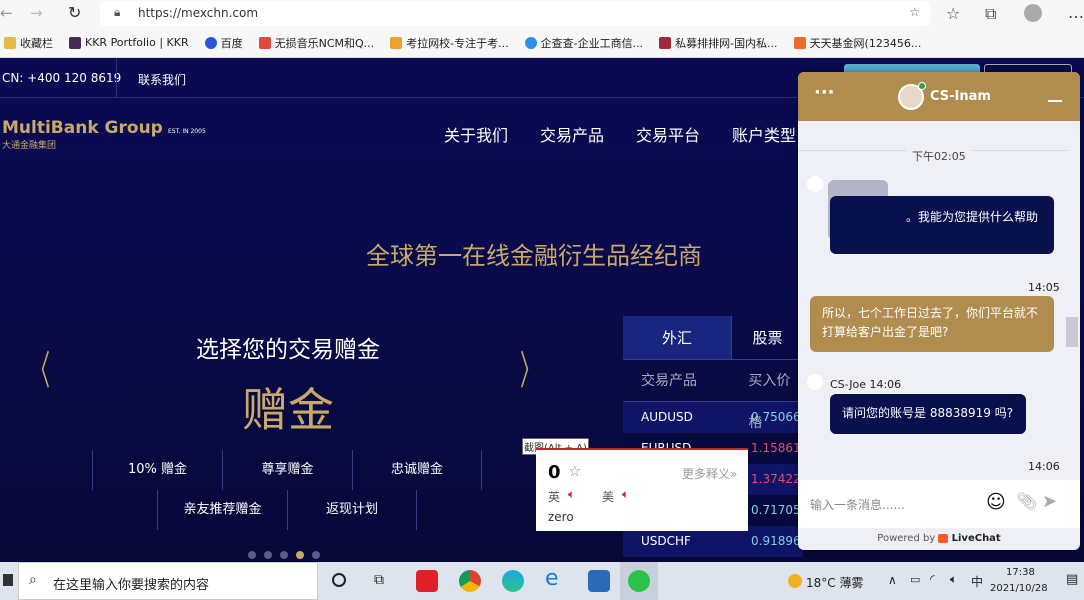 The width and height of the screenshot is (1084, 600). What do you see at coordinates (815, 382) in the screenshot?
I see `agent-avatar-small` at bounding box center [815, 382].